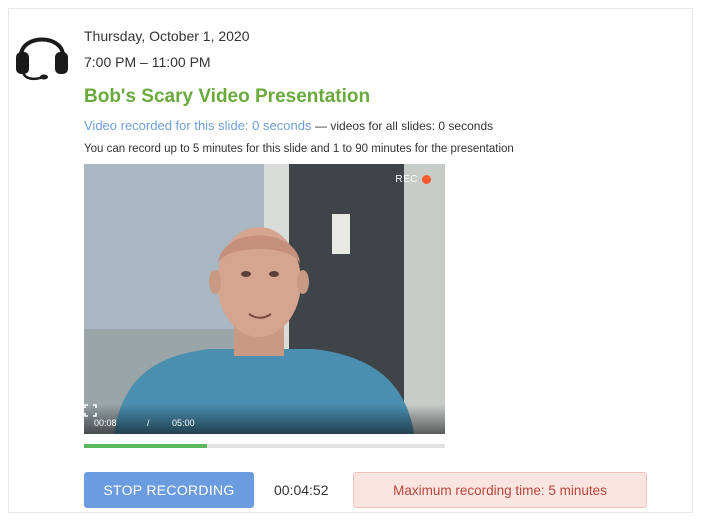  What do you see at coordinates (264, 419) in the screenshot?
I see `video-controls: 00:08 / 05:00` at bounding box center [264, 419].